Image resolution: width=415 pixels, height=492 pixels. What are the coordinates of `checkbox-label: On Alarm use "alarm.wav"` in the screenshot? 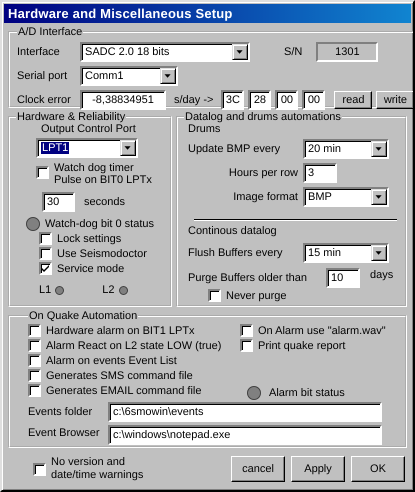 It's located at (322, 330).